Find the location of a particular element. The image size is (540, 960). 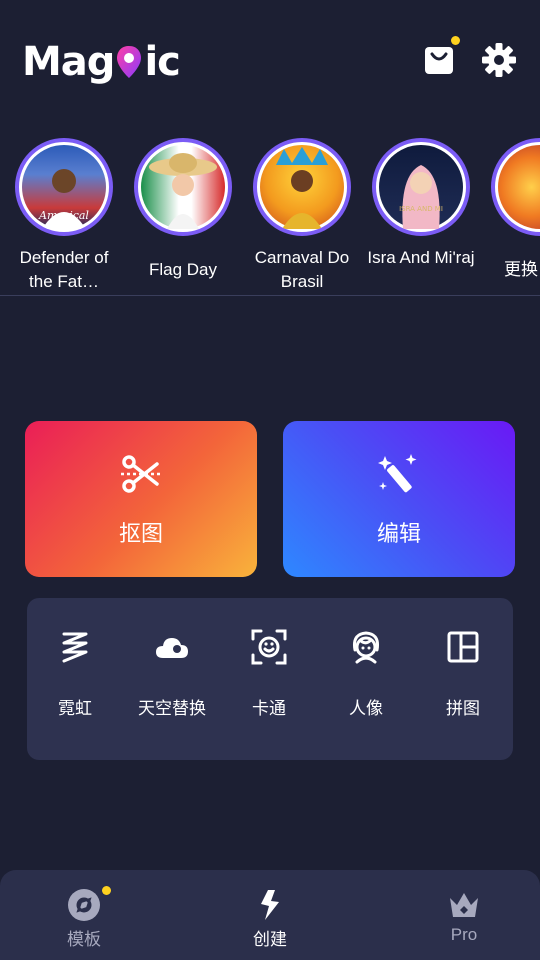

svg-text: Americal is located at coordinates (63, 215).